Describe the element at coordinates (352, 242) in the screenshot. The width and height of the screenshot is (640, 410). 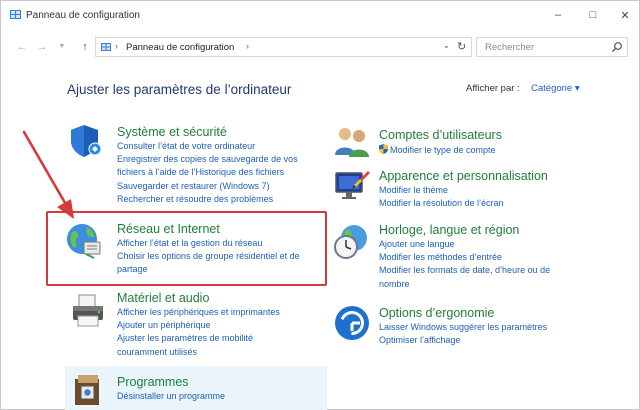
I see `clock-globe-icon` at that location.